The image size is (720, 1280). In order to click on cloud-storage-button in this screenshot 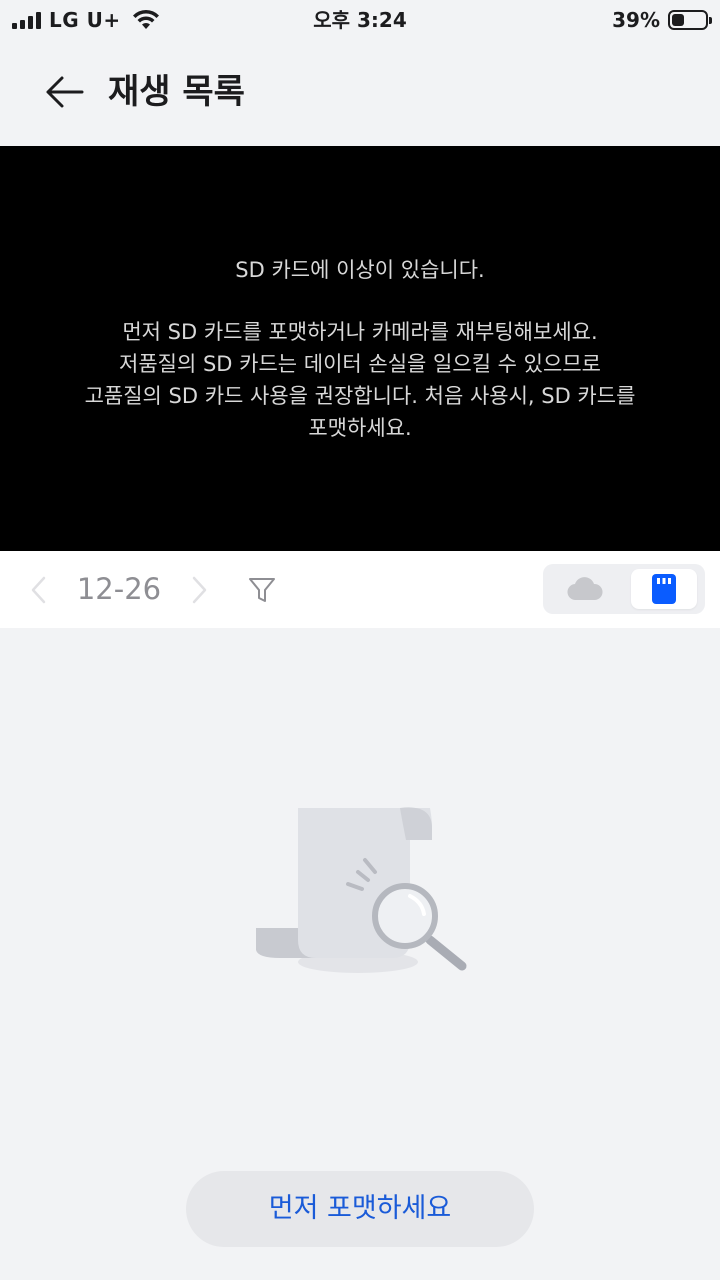, I will do `click(585, 589)`.